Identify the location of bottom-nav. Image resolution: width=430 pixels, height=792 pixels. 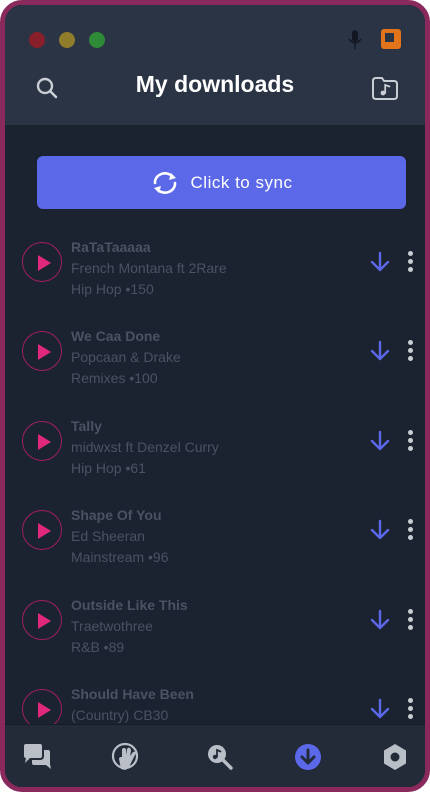
(215, 755).